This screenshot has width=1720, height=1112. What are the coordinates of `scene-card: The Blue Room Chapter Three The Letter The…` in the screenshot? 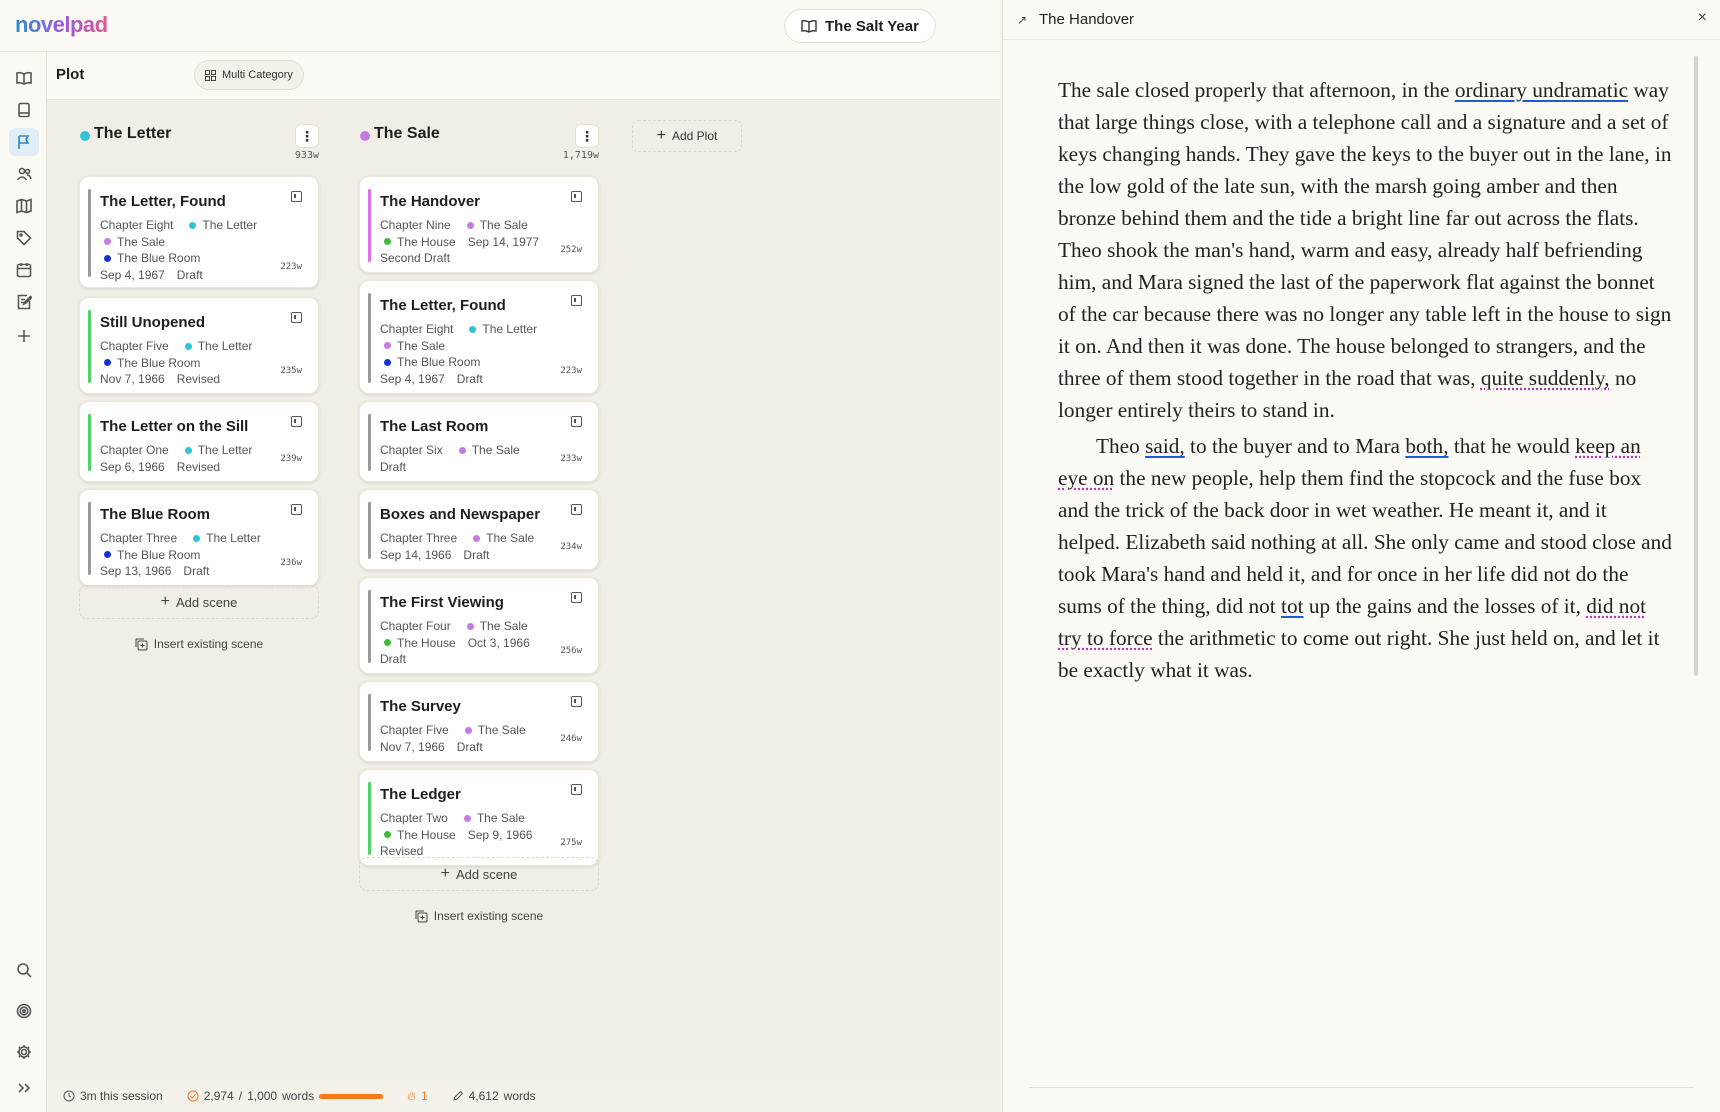 It's located at (199, 537).